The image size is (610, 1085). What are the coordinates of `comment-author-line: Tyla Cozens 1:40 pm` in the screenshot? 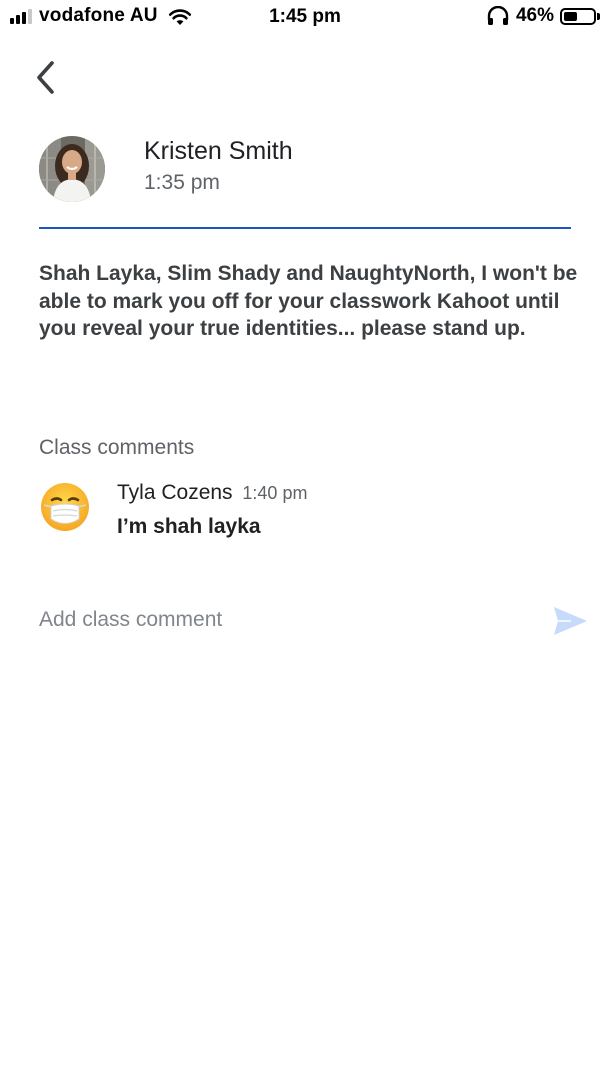 It's located at (212, 493).